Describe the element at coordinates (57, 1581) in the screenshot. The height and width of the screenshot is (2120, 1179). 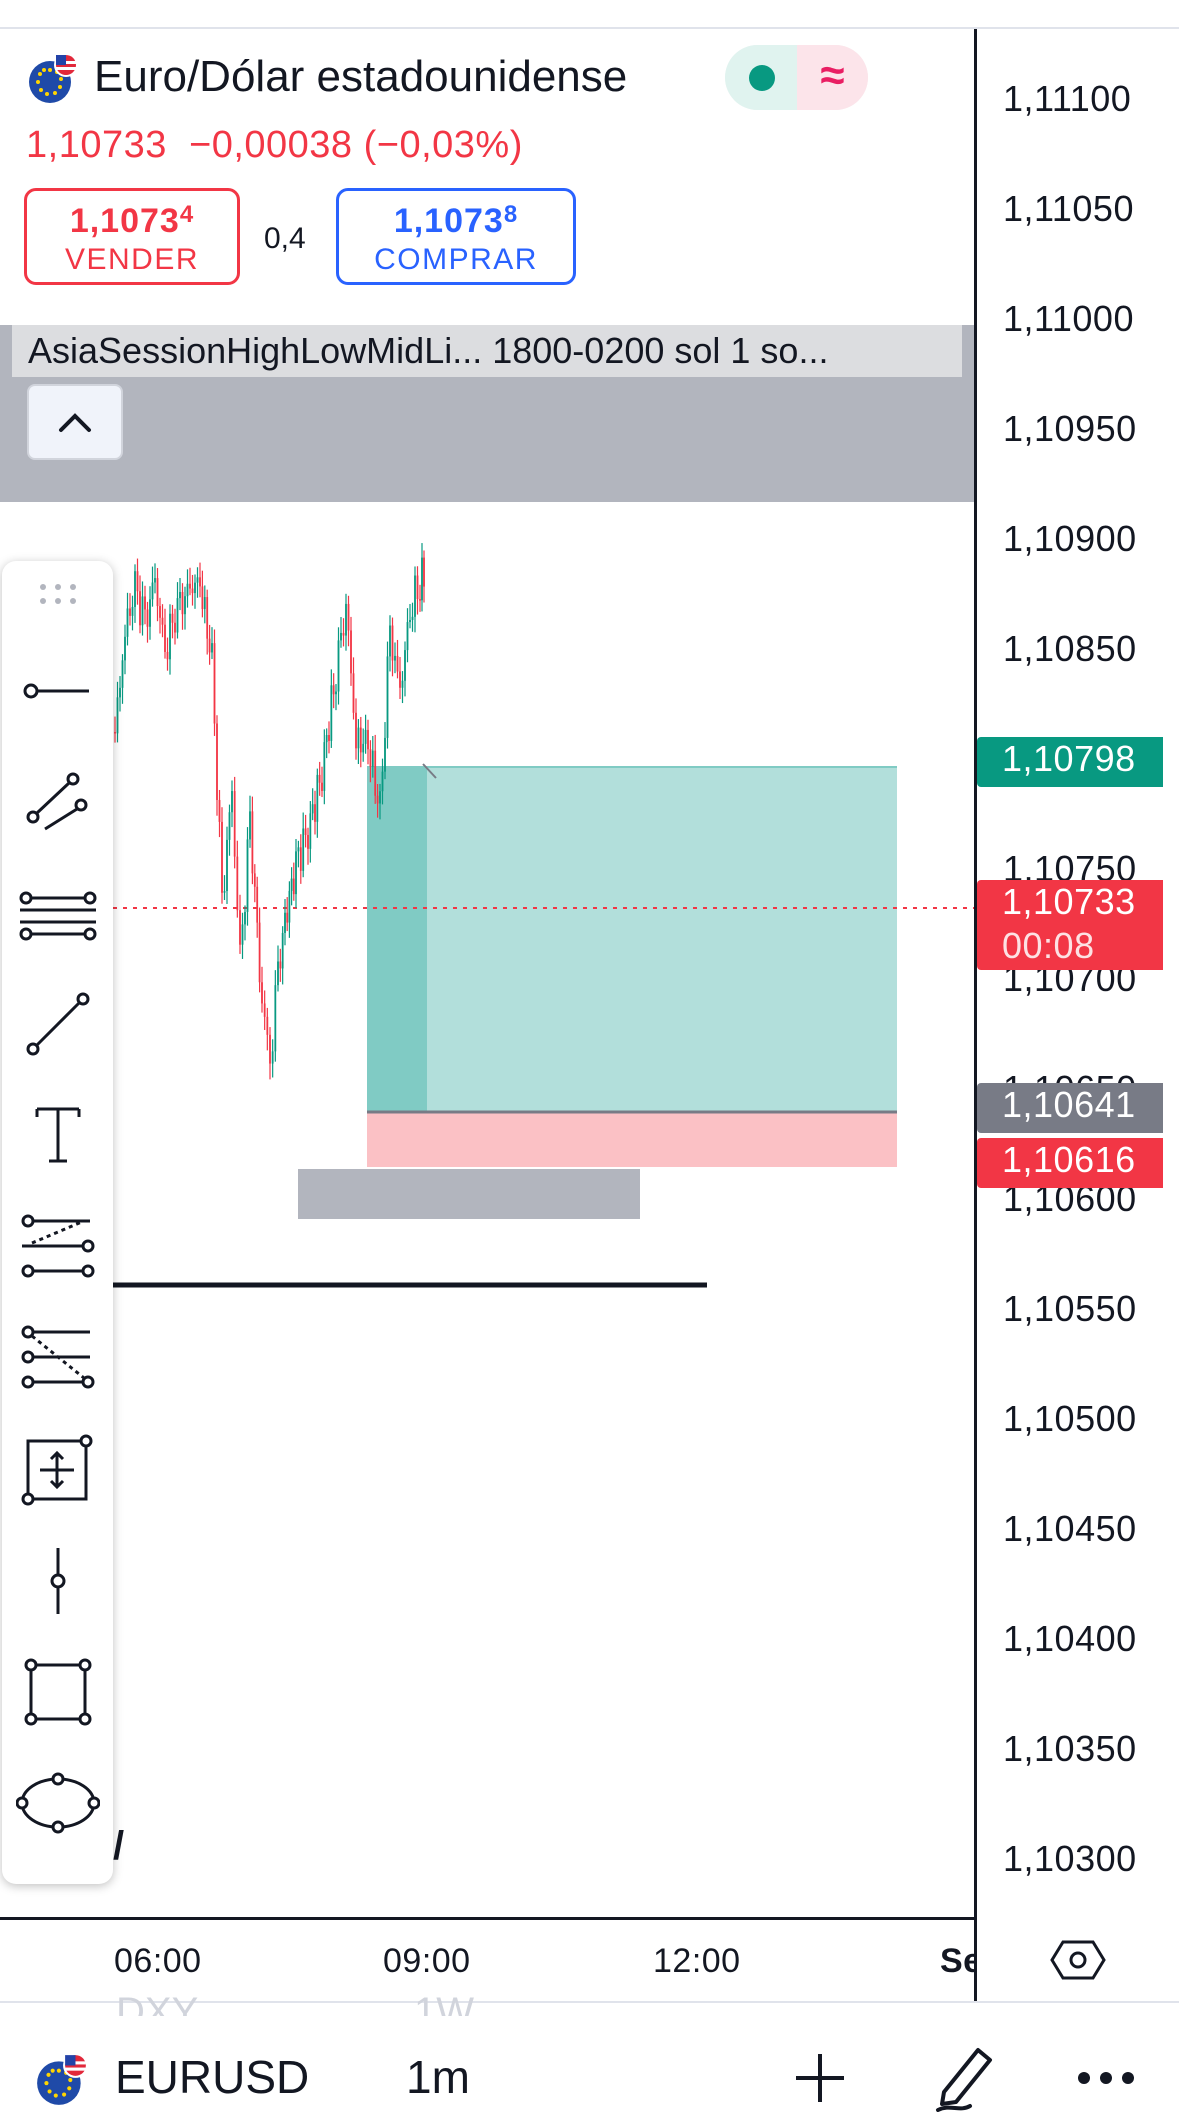
I see `vertical-line-icon` at that location.